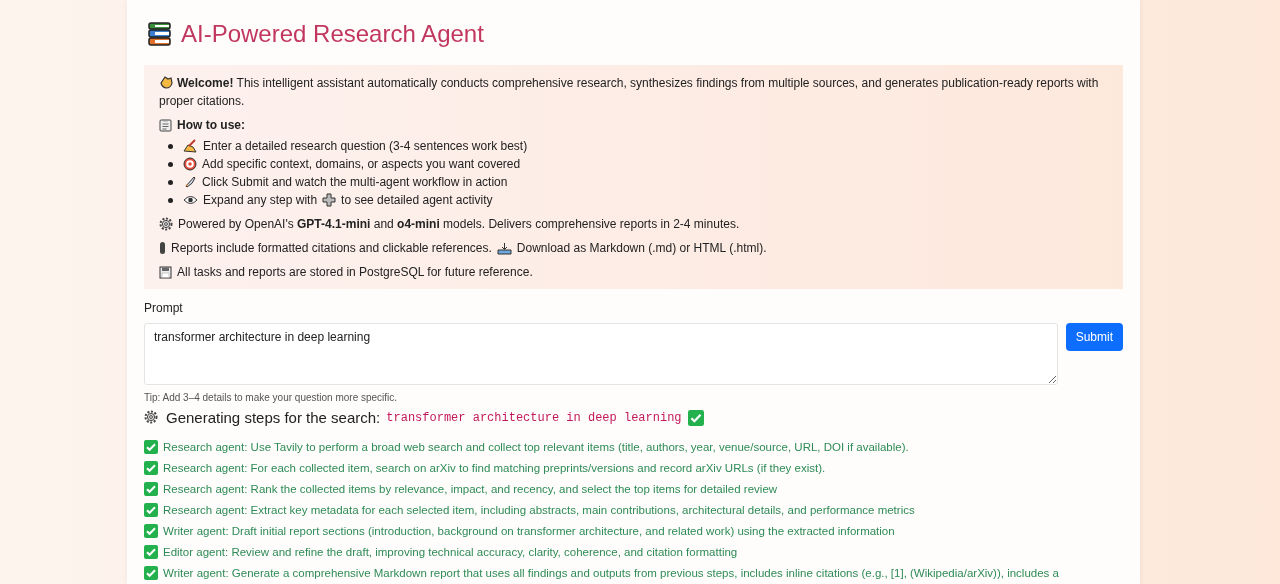  I want to click on download-text: Download as Markdown (.md) or HTML (.html)., so click(641, 248).